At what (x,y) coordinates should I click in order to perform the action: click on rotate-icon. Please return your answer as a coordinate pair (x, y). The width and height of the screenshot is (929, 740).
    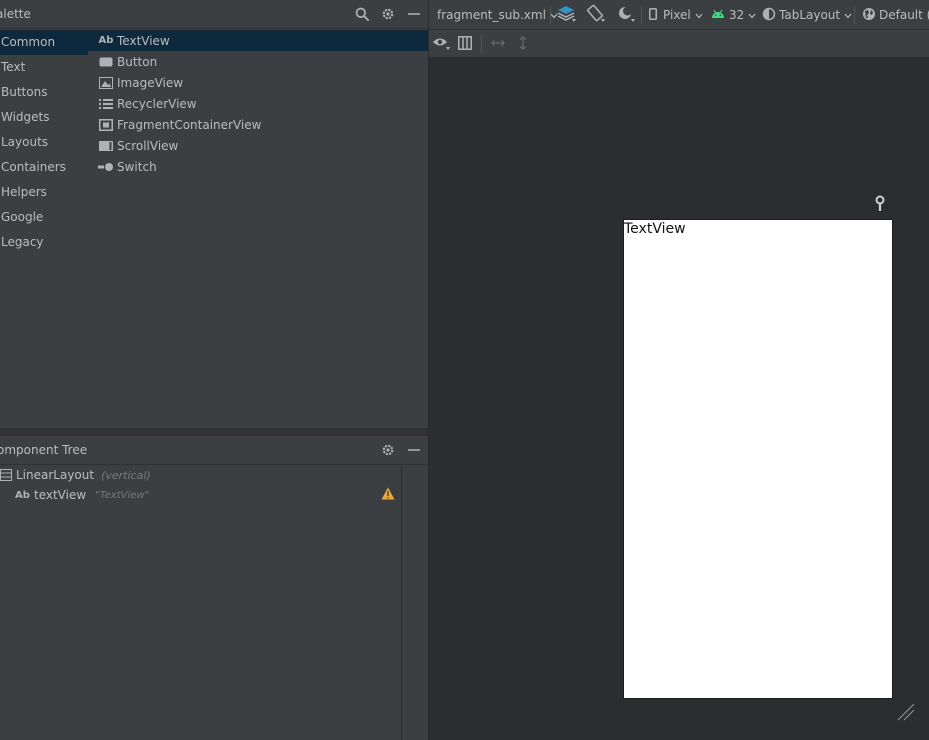
    Looking at the image, I should click on (596, 15).